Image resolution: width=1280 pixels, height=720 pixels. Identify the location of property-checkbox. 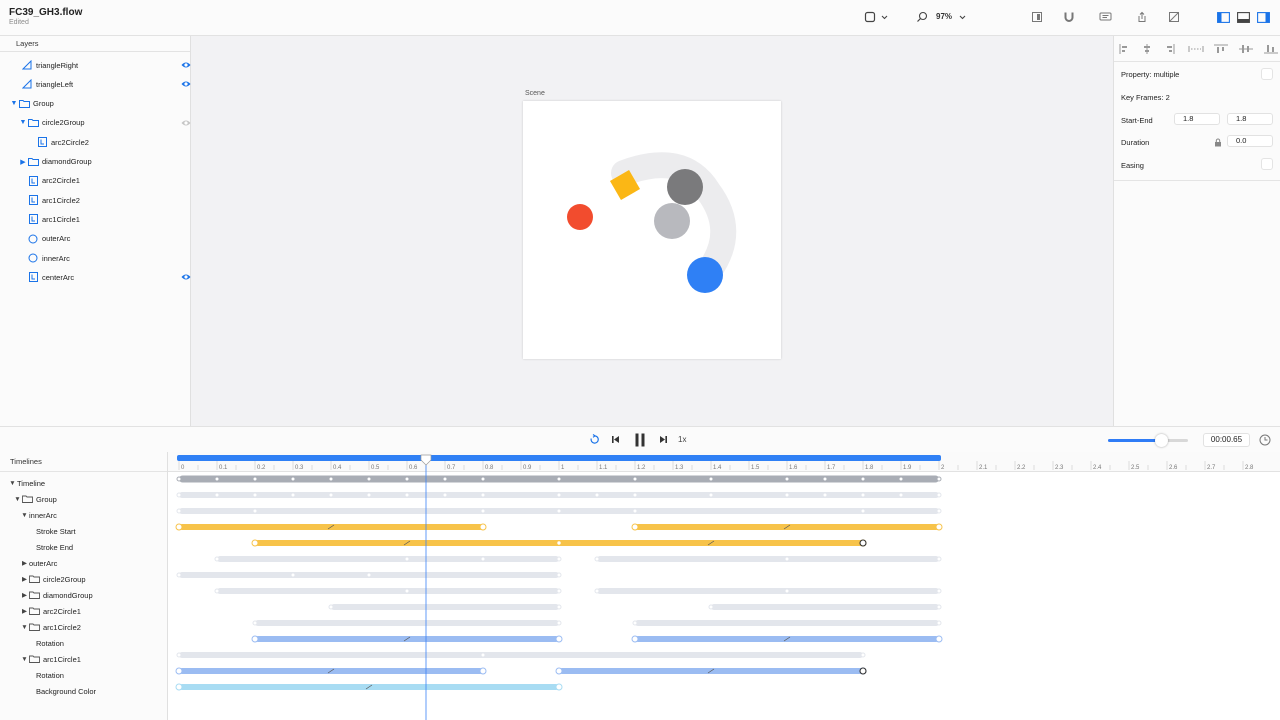
(1267, 74).